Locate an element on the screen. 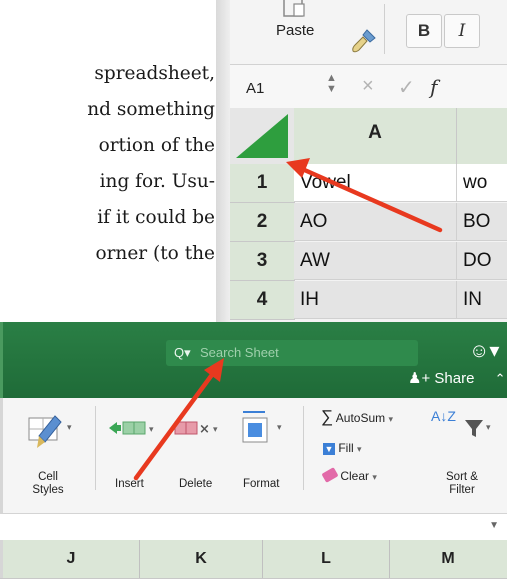  feedback-smiley-icon: ☺▾ is located at coordinates (484, 350).